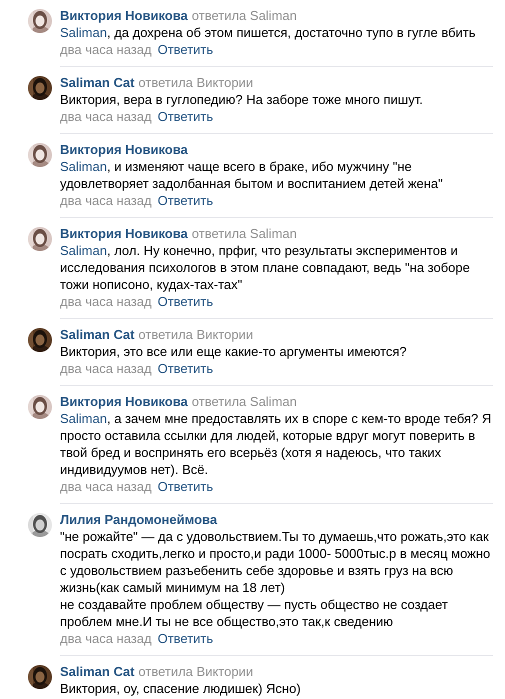 This screenshot has width=505, height=699. Describe the element at coordinates (181, 688) in the screenshot. I see `comment-text: Виктория, оу, спасение людишек) Ясно)` at that location.